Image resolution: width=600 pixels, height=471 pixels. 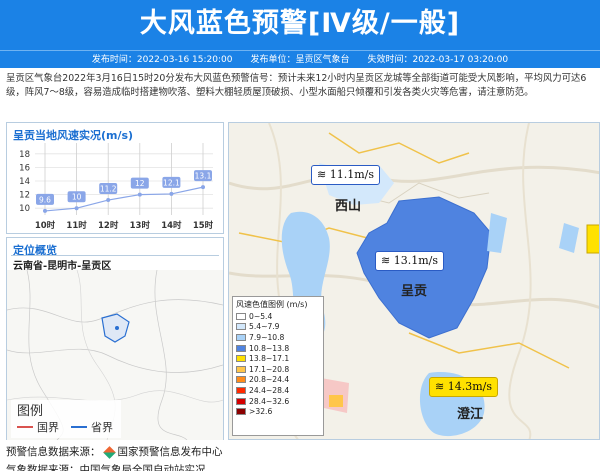 I want to click on legend-row: 10.8~13.8, so click(x=278, y=348).